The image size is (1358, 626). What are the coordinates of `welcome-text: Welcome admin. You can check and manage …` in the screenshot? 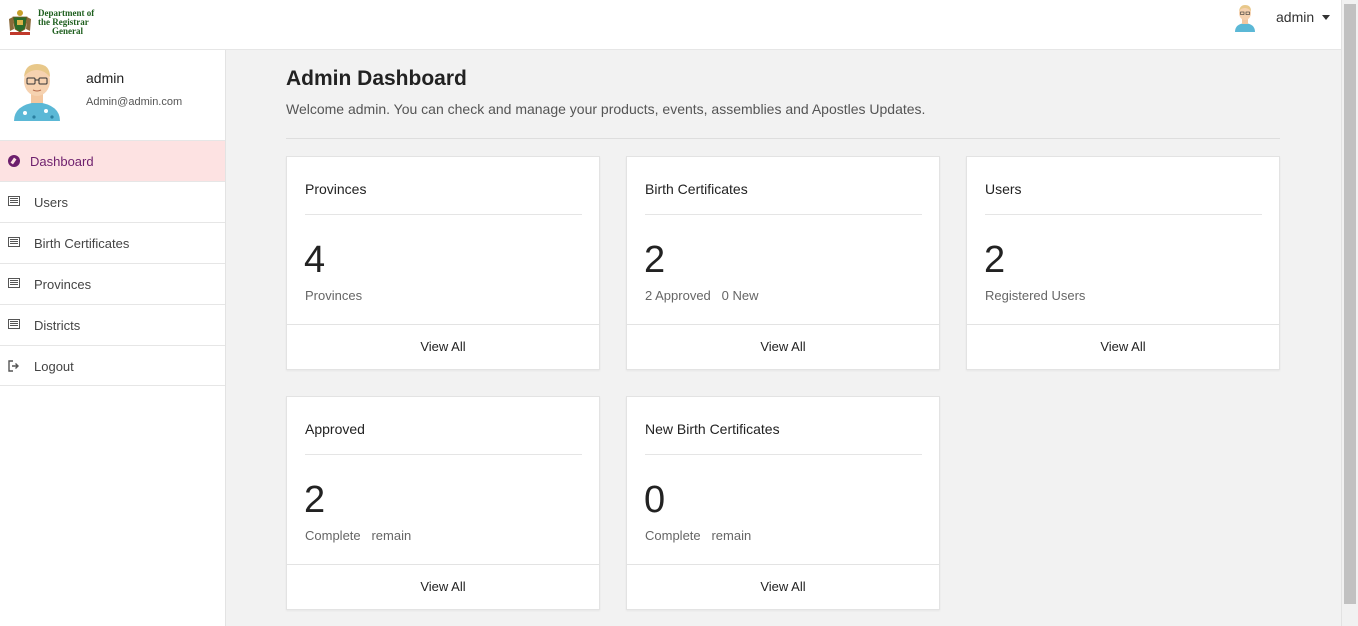 It's located at (606, 109).